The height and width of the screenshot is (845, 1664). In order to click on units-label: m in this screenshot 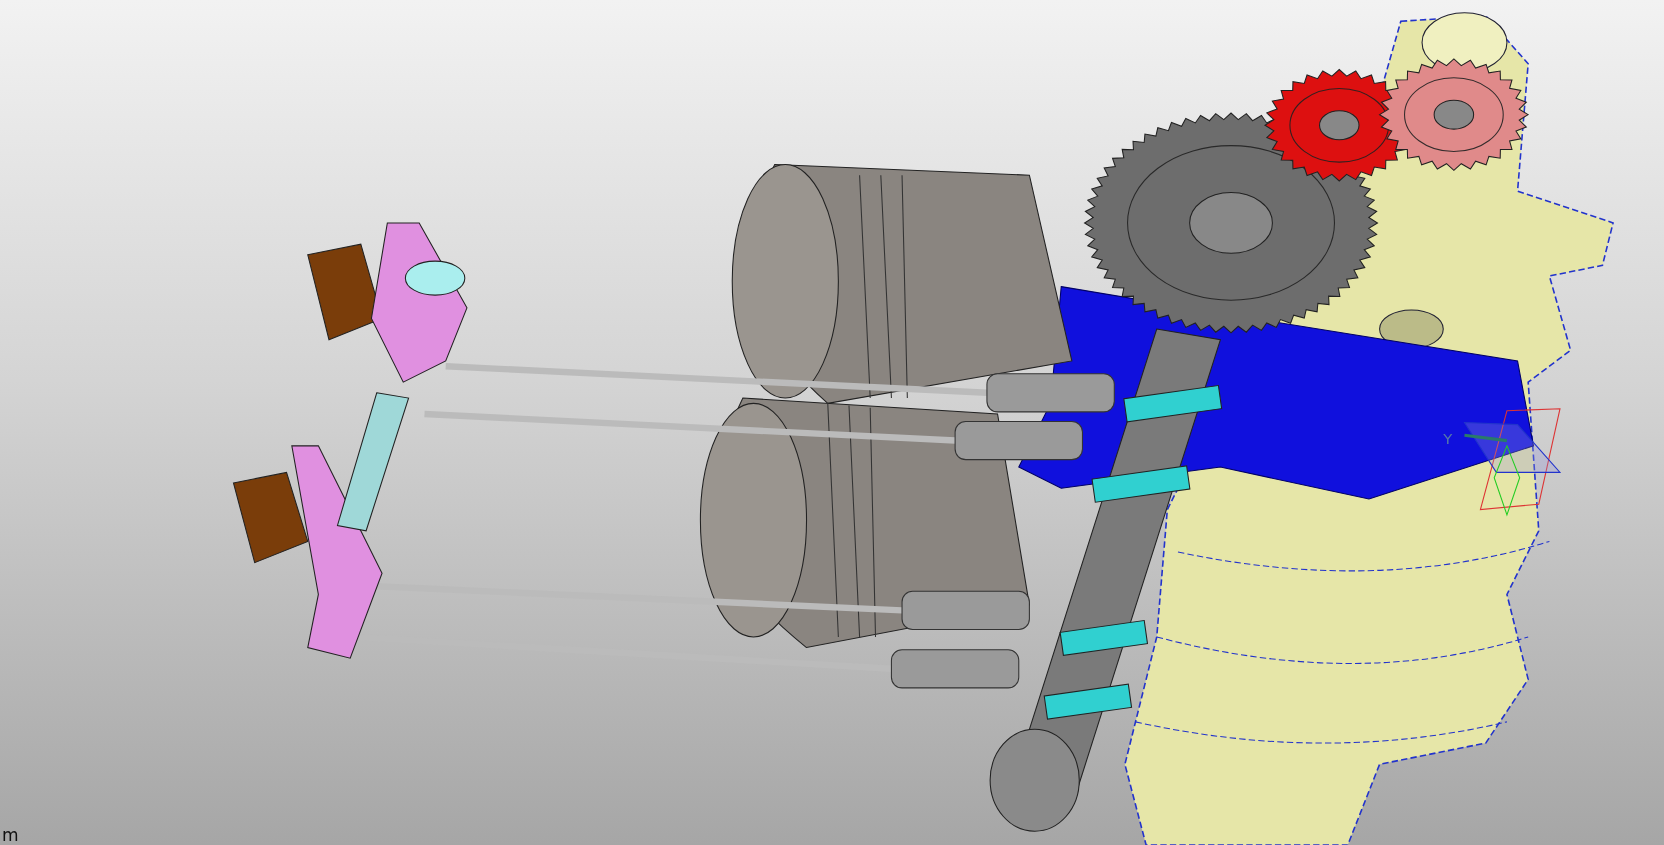, I will do `click(10, 835)`.